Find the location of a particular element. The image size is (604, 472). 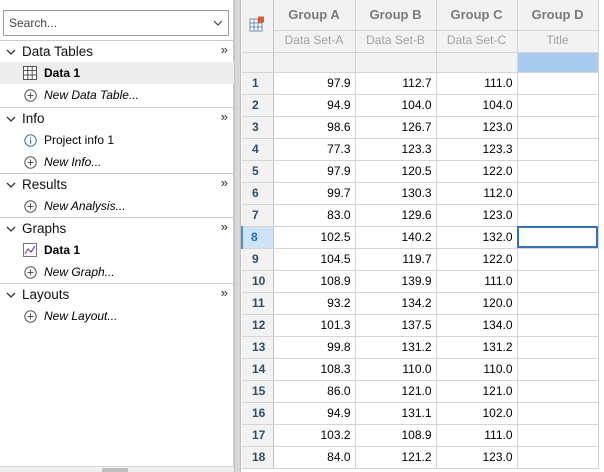

cell-group-c: 102.0 is located at coordinates (477, 413).